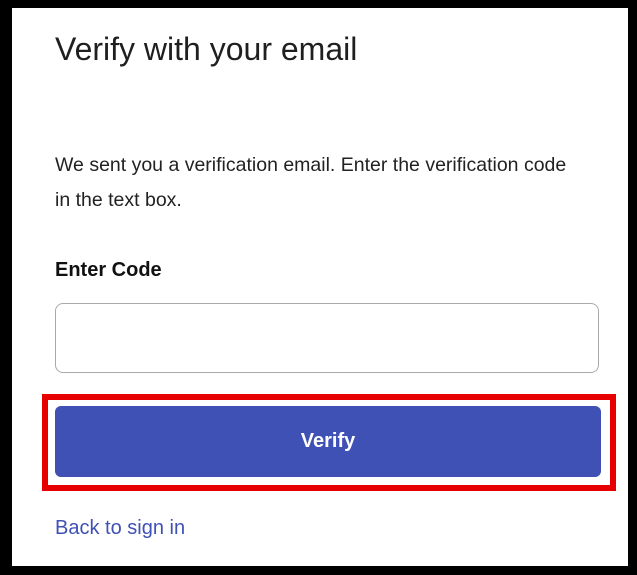  I want to click on code-field-label: Enter Code, so click(108, 270).